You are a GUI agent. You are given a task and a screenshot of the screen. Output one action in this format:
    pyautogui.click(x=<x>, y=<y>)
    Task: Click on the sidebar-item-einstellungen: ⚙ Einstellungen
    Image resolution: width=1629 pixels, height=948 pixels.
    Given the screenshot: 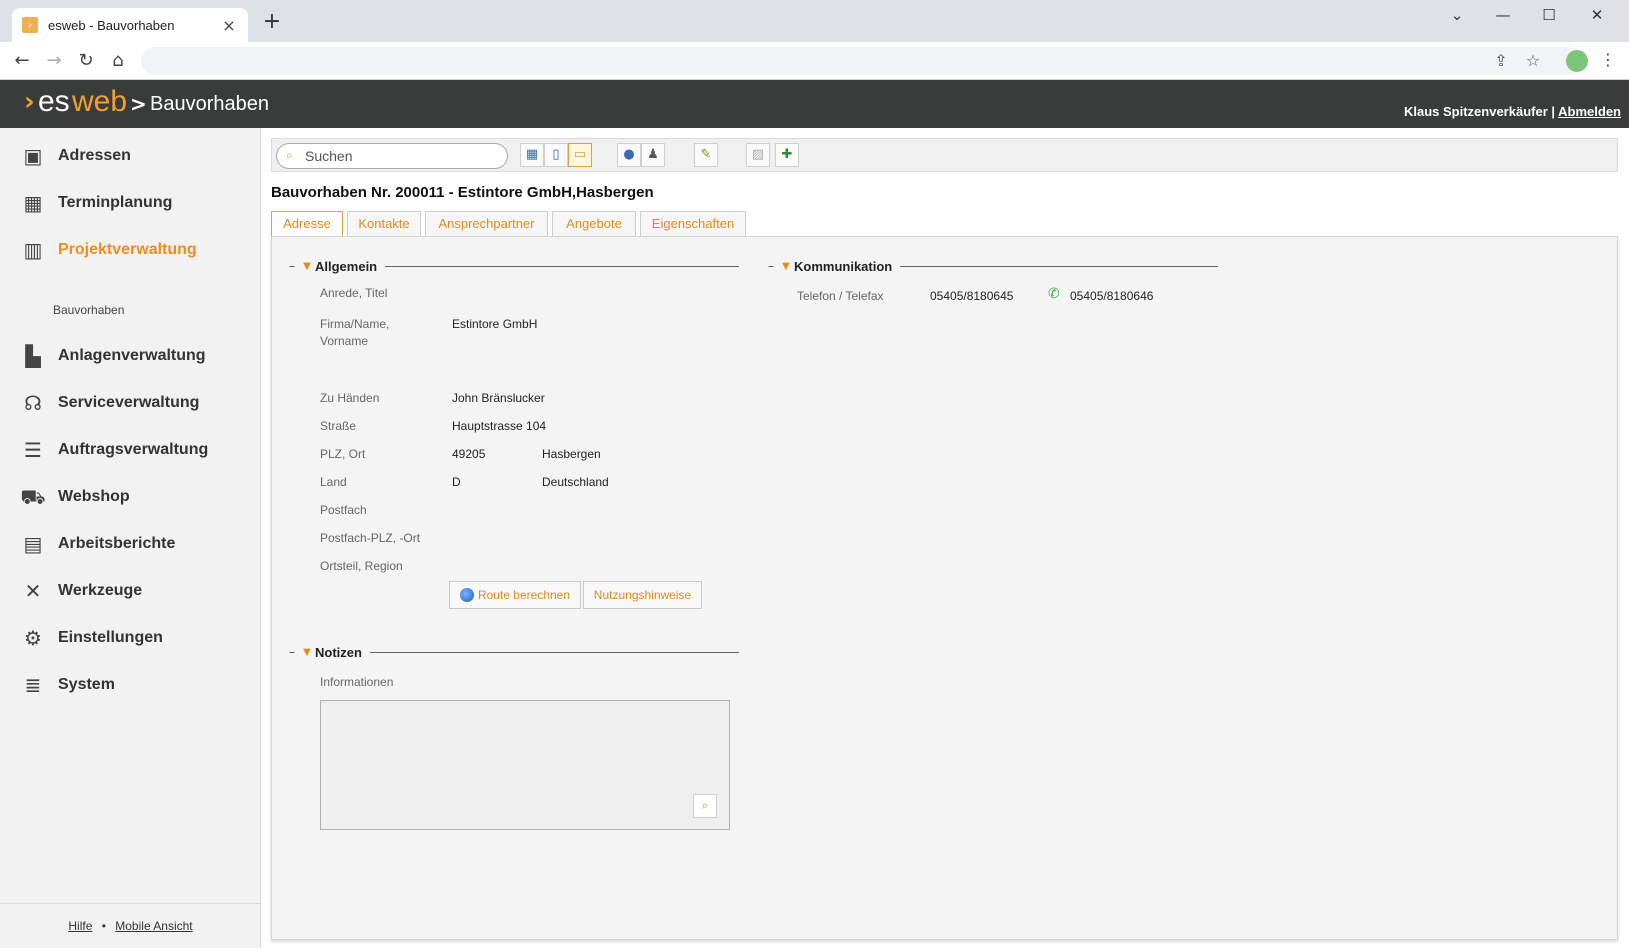 What is the action you would take?
    pyautogui.click(x=91, y=638)
    